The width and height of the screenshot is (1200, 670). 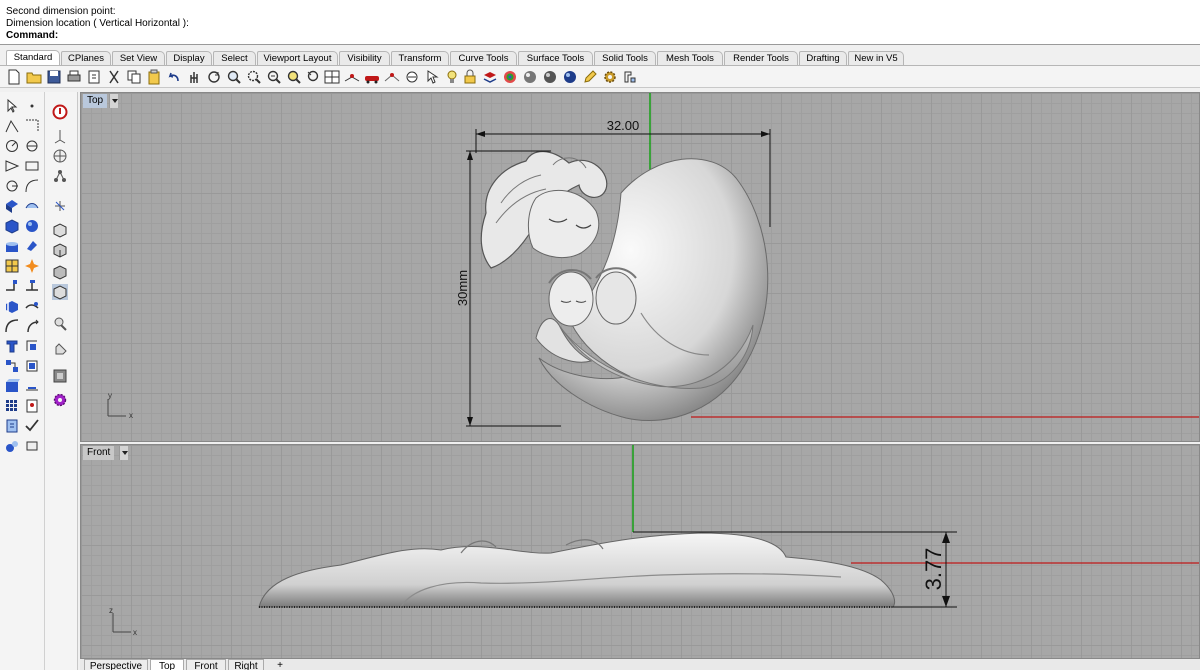 What do you see at coordinates (823, 58) in the screenshot?
I see `tab-drafting: Drafting` at bounding box center [823, 58].